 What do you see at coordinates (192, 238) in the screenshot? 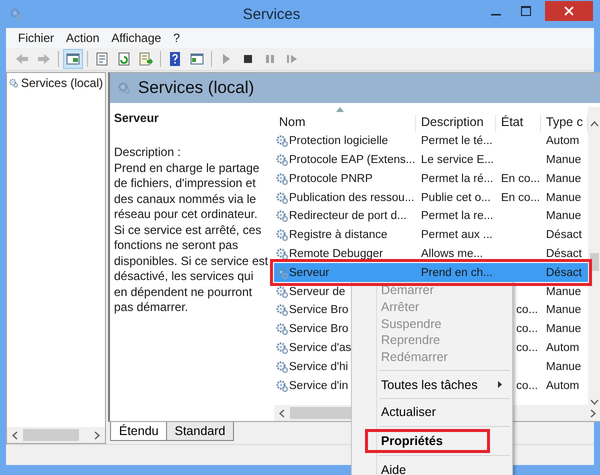
I see `description-text: Prend en charge le partage de fichiers, d'impression et des canaux nommés via le réseau pour cet ordinateur. Si ce service est arrêté, ces fonctions ne seront pas disponibles. Si ce service est désactivé, les services qui en dépendent ne pourront pas démarrer.` at bounding box center [192, 238].